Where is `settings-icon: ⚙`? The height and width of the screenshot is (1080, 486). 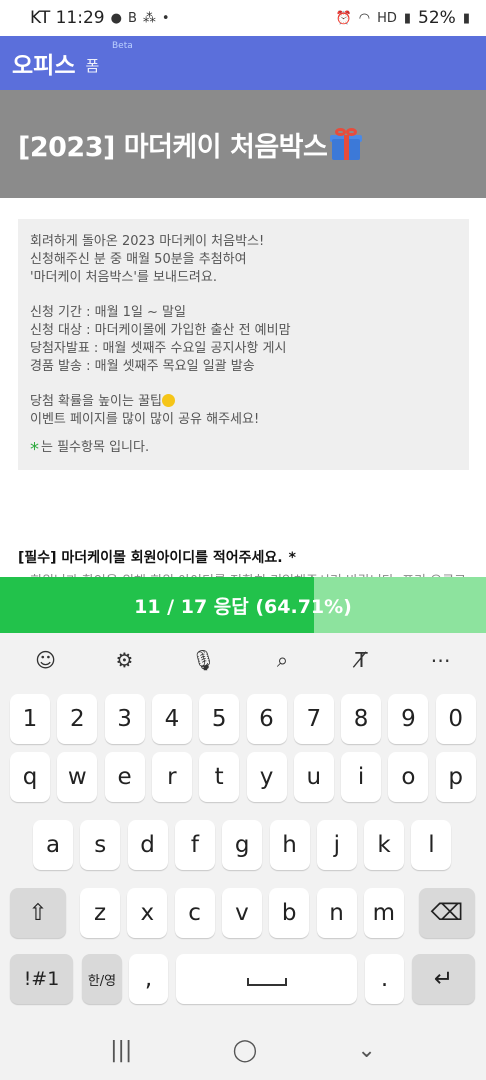
settings-icon: ⚙ is located at coordinates (125, 660).